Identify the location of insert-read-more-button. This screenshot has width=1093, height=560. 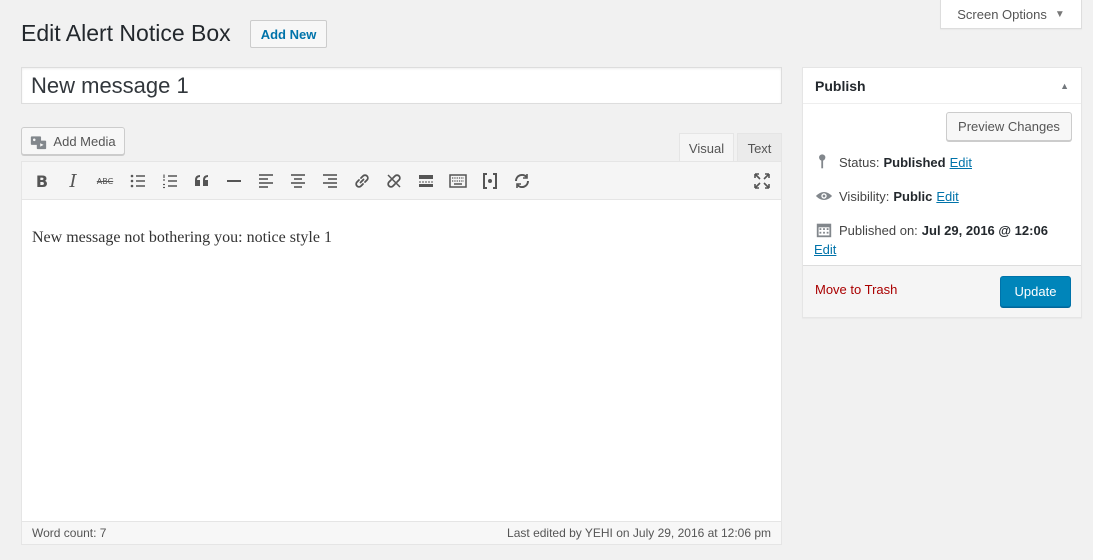
(426, 181).